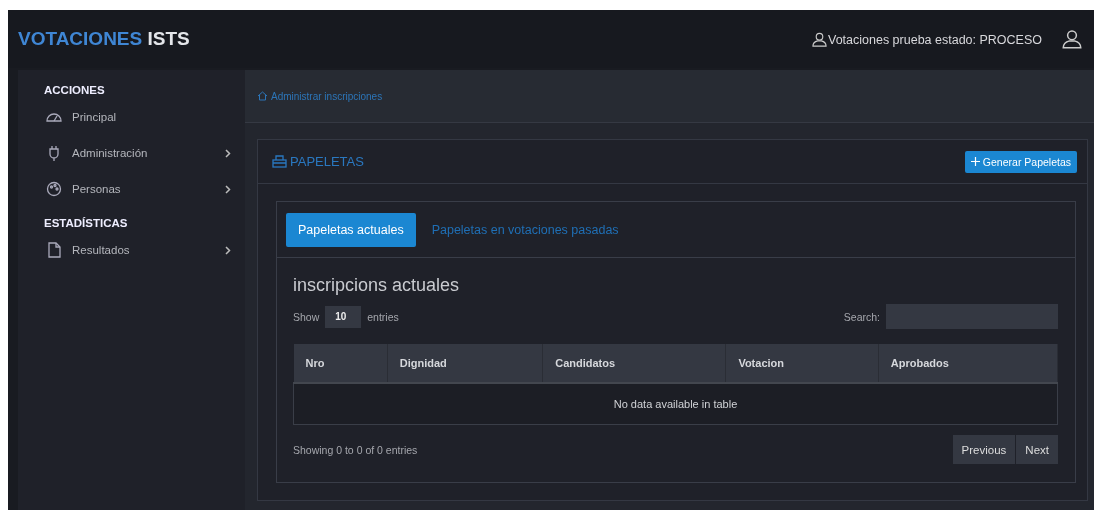 The height and width of the screenshot is (510, 1094). What do you see at coordinates (131, 153) in the screenshot?
I see `sidebar-item: Administración` at bounding box center [131, 153].